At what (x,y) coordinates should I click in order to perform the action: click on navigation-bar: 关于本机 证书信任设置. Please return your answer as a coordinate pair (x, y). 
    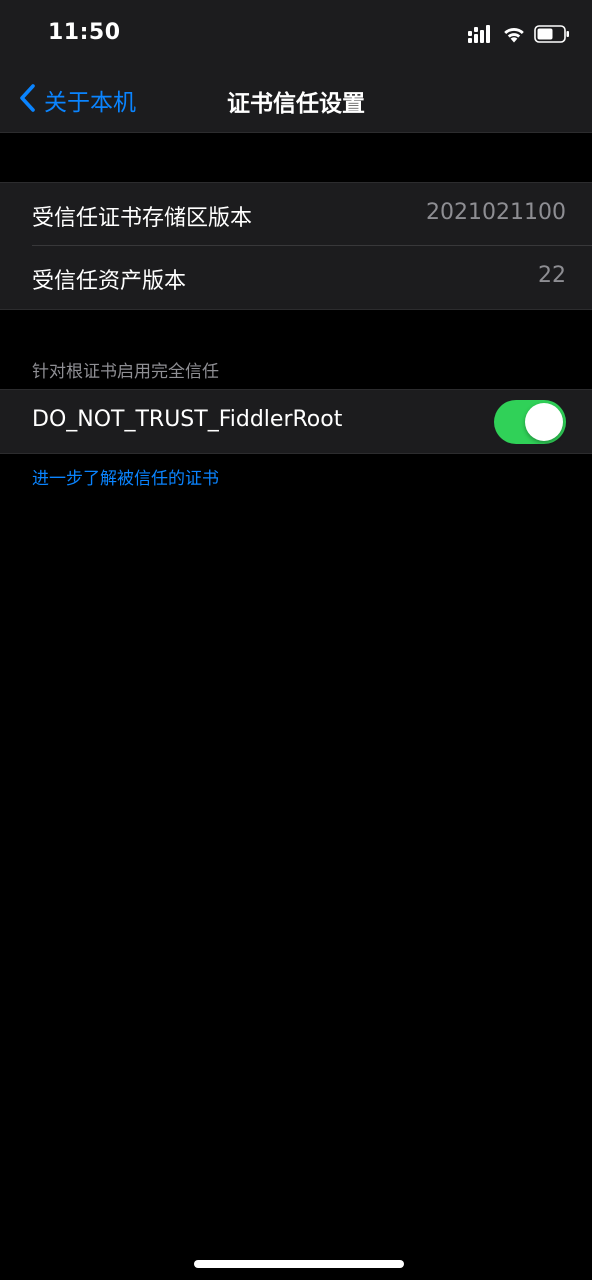
    Looking at the image, I should click on (296, 101).